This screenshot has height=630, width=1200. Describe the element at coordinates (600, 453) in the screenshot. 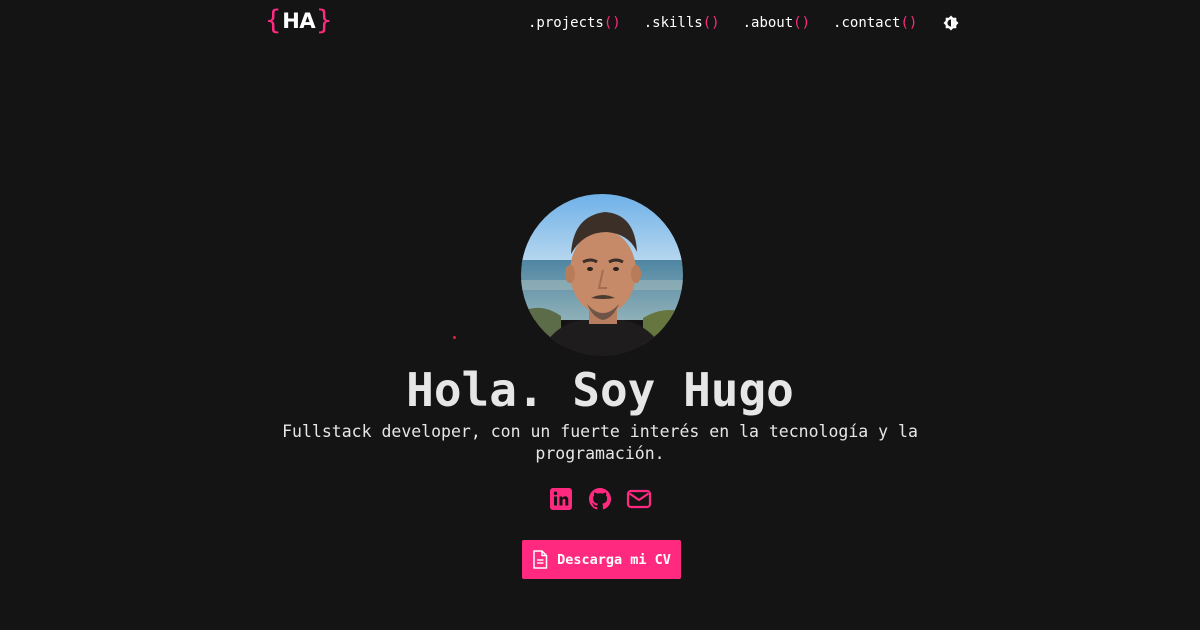

I see `hero-subtitle-line2: programación.` at that location.